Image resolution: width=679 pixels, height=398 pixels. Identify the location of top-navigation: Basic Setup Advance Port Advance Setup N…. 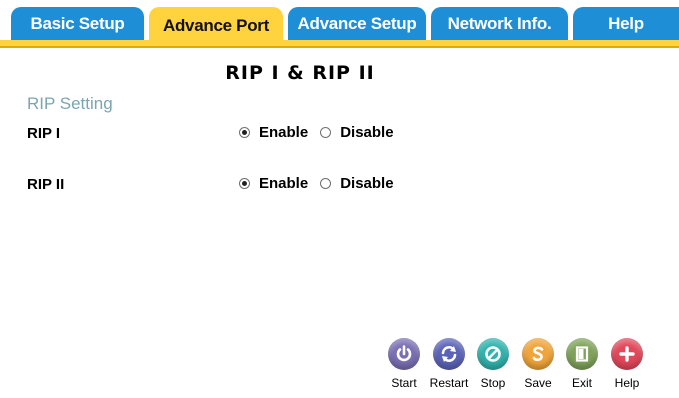
(339, 24).